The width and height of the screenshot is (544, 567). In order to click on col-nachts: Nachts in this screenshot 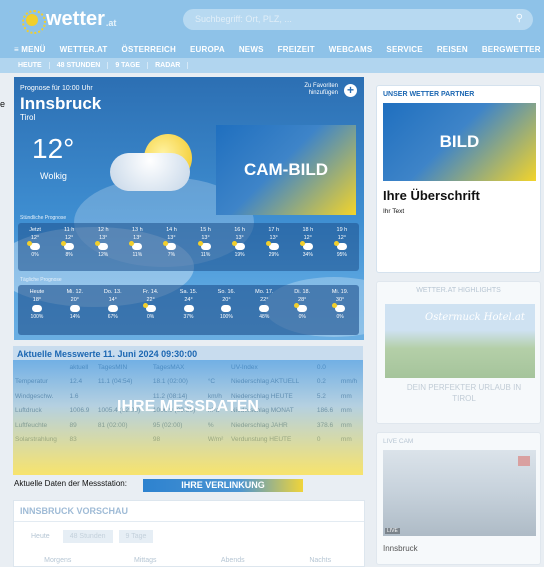, I will do `click(320, 560)`.